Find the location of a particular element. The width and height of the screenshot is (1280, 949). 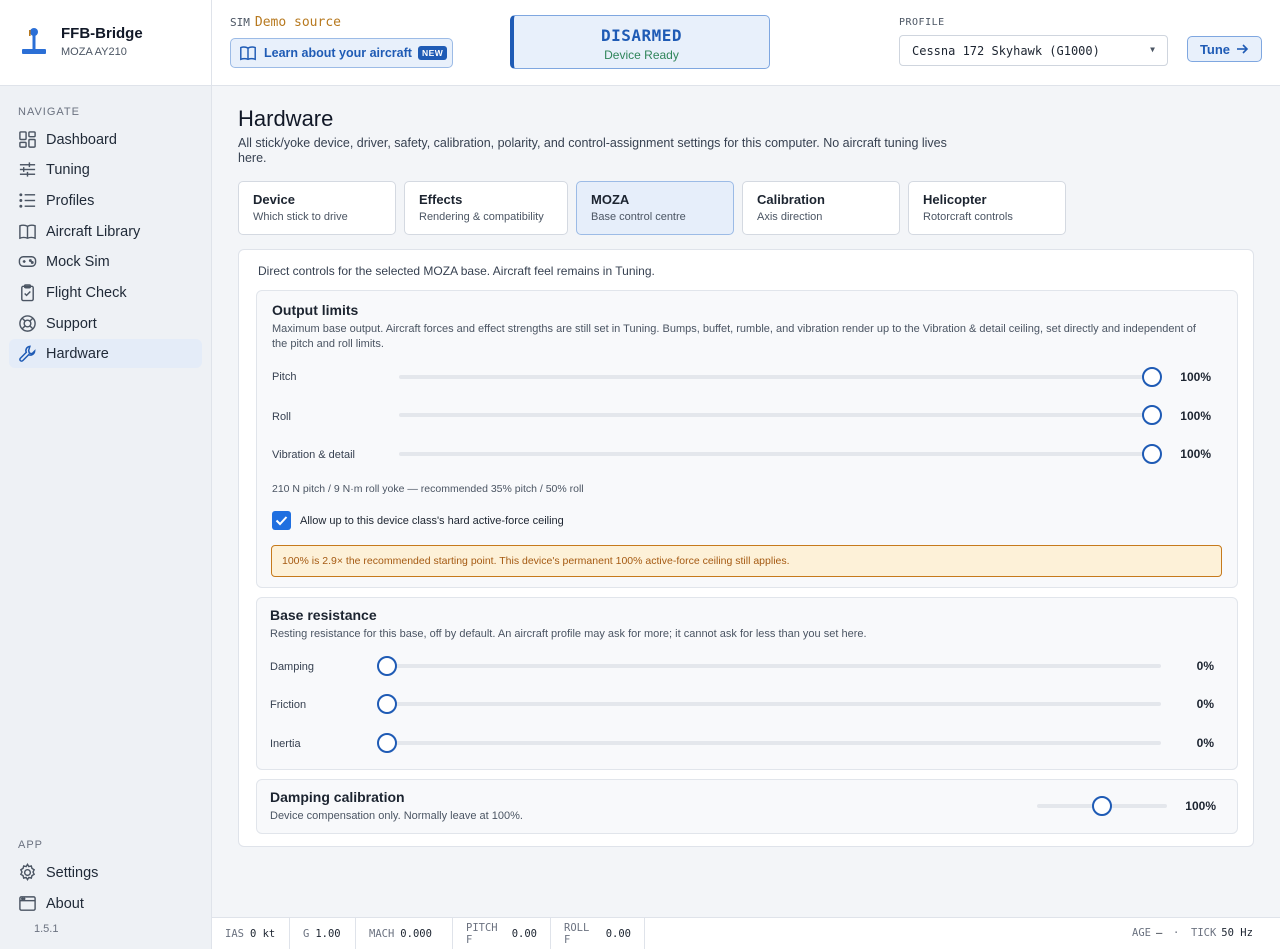

sidebar-item-mock-sim: Mock Sim is located at coordinates (105, 261).